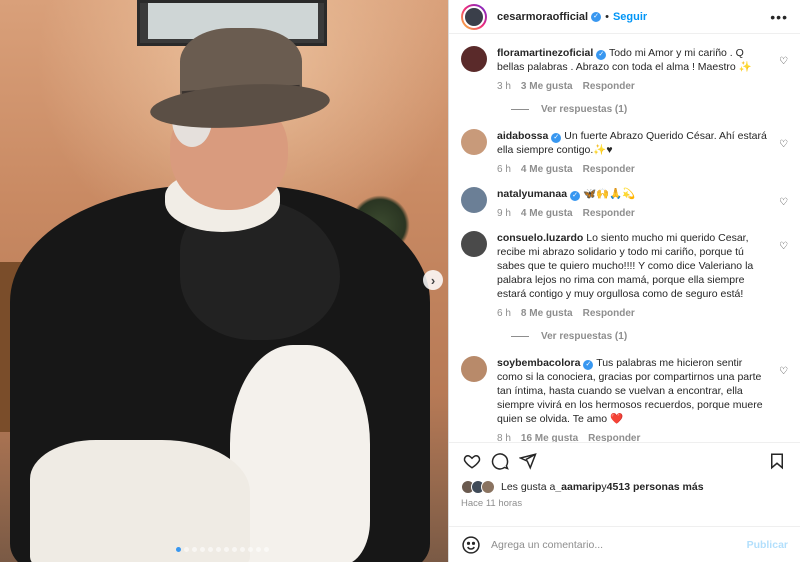 This screenshot has height=562, width=800. I want to click on bookmark-icon, so click(777, 461).